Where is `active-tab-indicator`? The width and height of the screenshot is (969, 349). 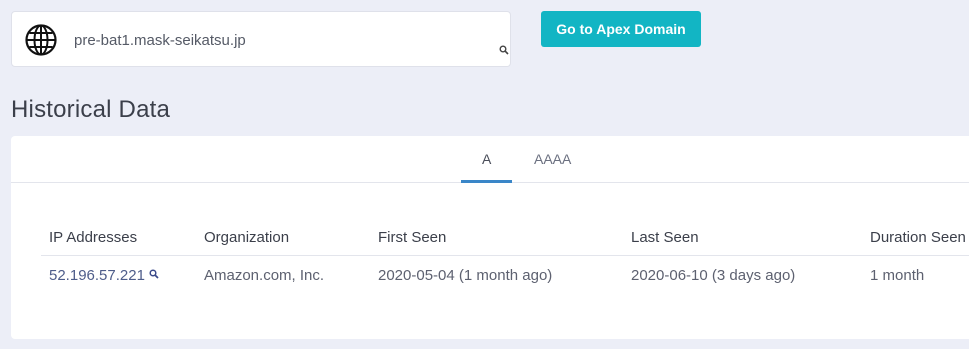 active-tab-indicator is located at coordinates (486, 181).